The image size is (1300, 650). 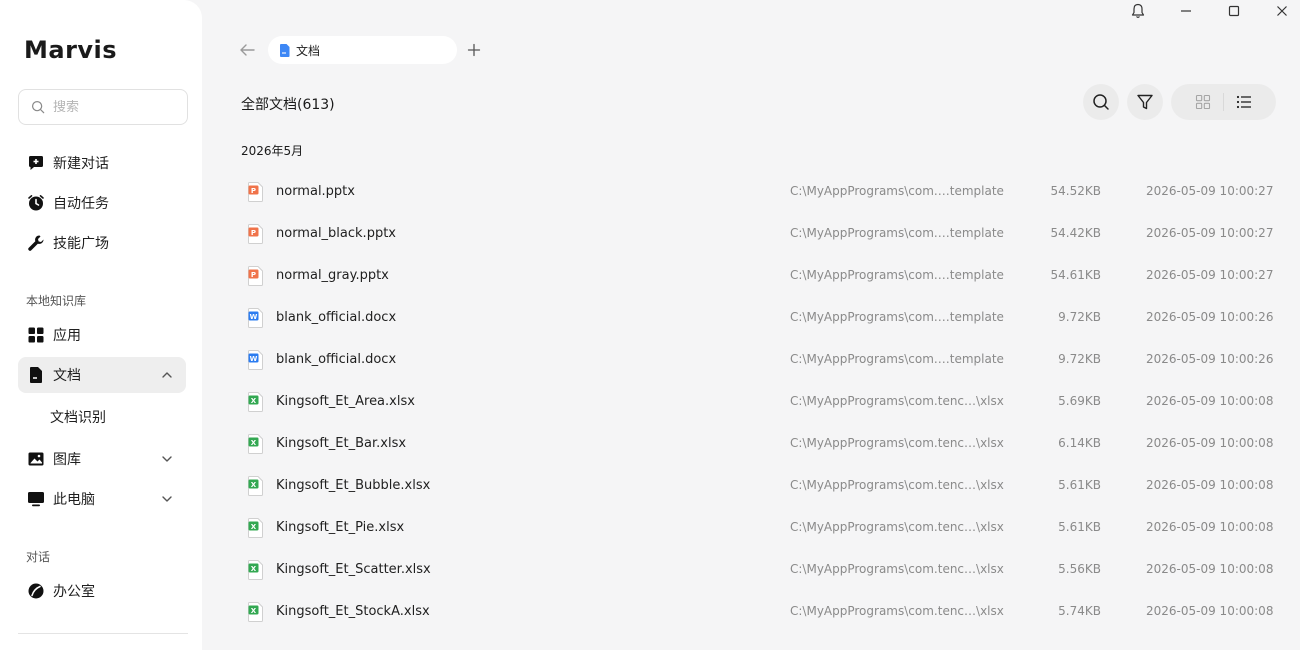 I want to click on close-button, so click(x=1281, y=11).